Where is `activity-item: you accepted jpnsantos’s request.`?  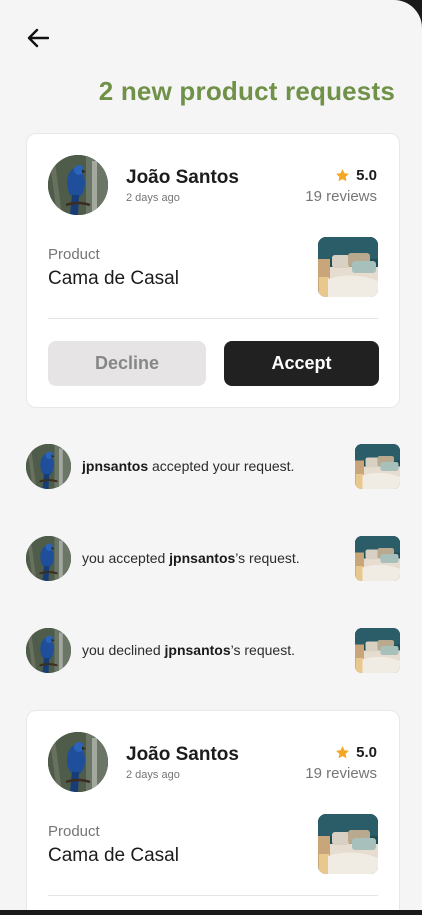 activity-item: you accepted jpnsantos’s request. is located at coordinates (213, 559).